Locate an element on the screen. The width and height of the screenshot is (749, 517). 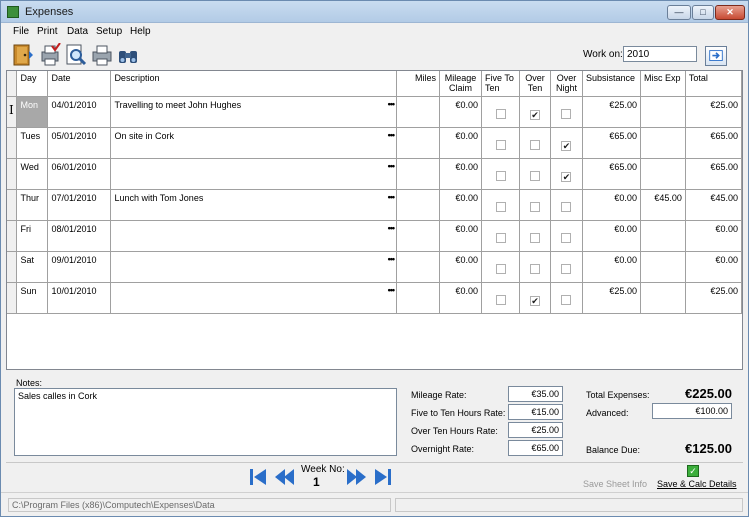
cell-date: 06/01/2010 is located at coordinates (79, 174).